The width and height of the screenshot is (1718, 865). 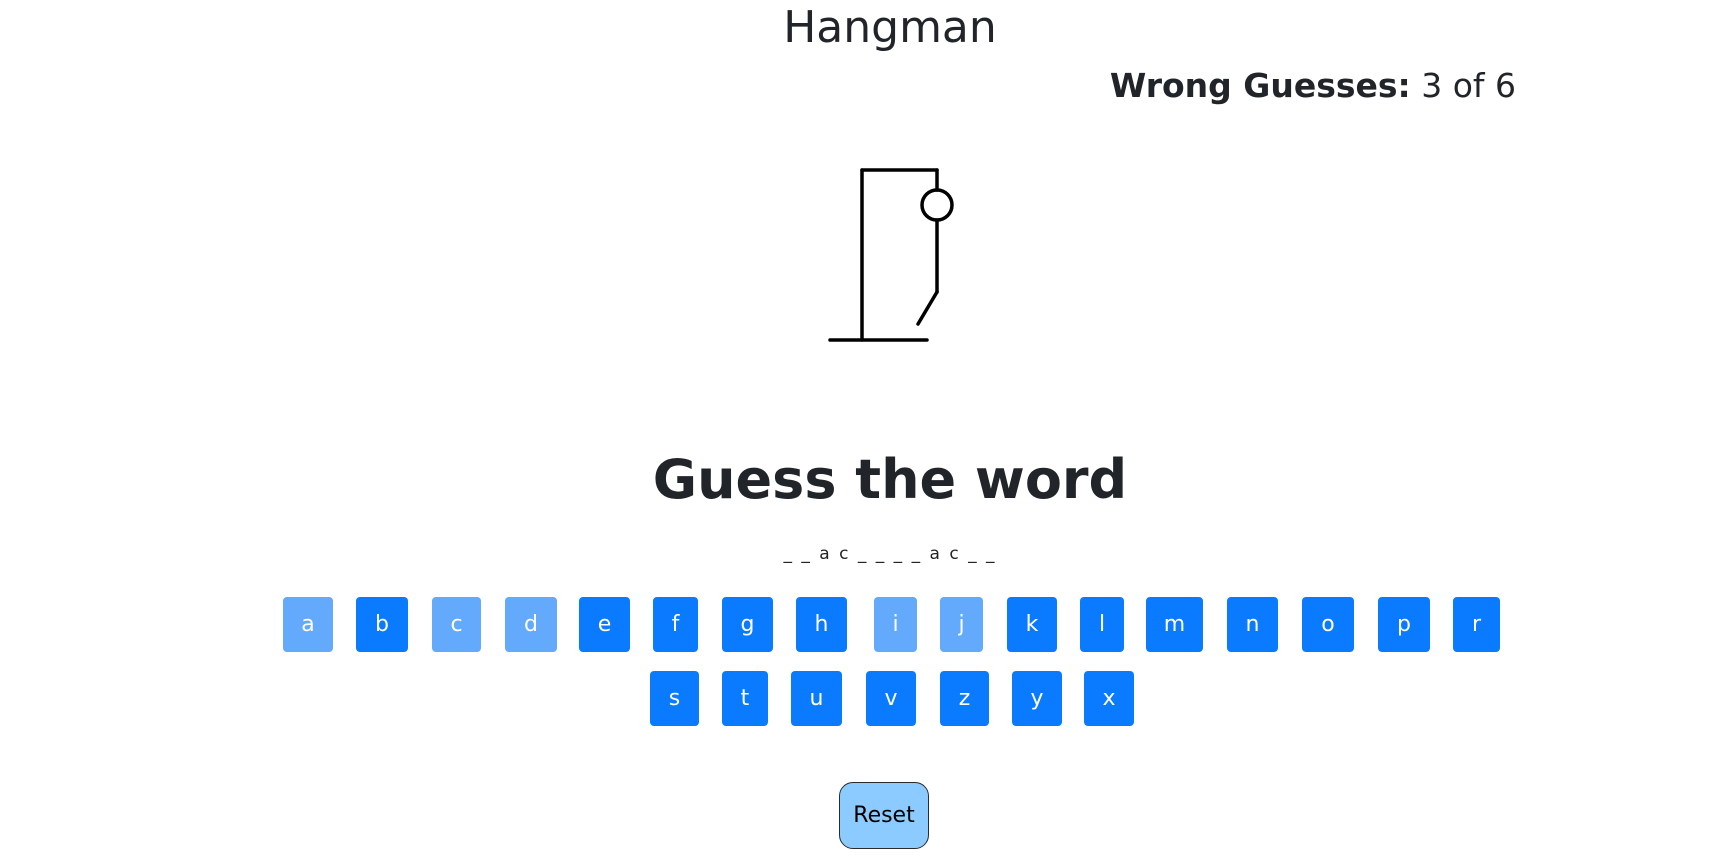 What do you see at coordinates (891, 698) in the screenshot?
I see `letter-key-v: v` at bounding box center [891, 698].